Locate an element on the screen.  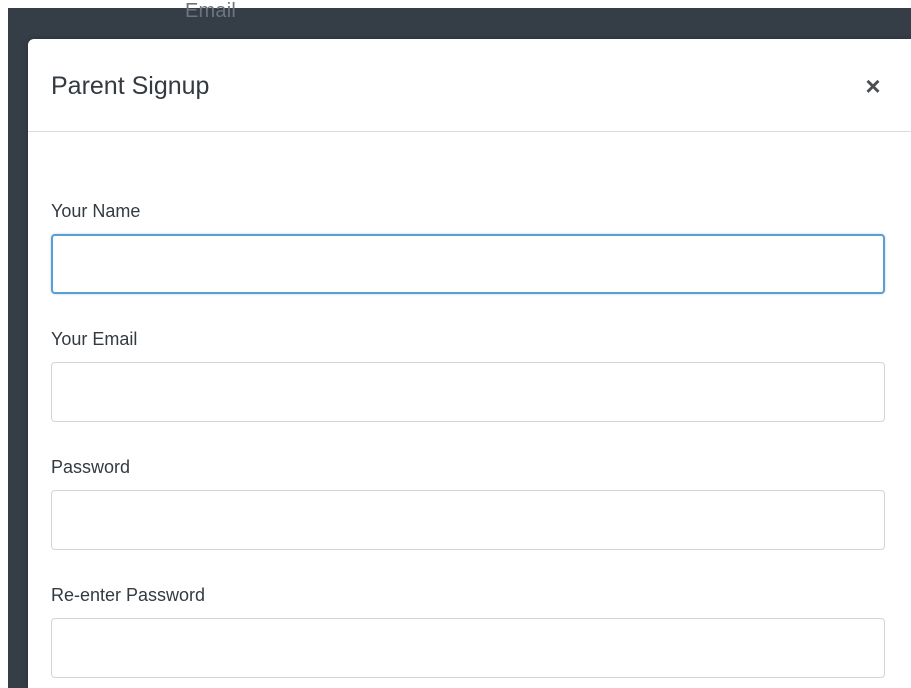
background-email-label: Email is located at coordinates (211, 11).